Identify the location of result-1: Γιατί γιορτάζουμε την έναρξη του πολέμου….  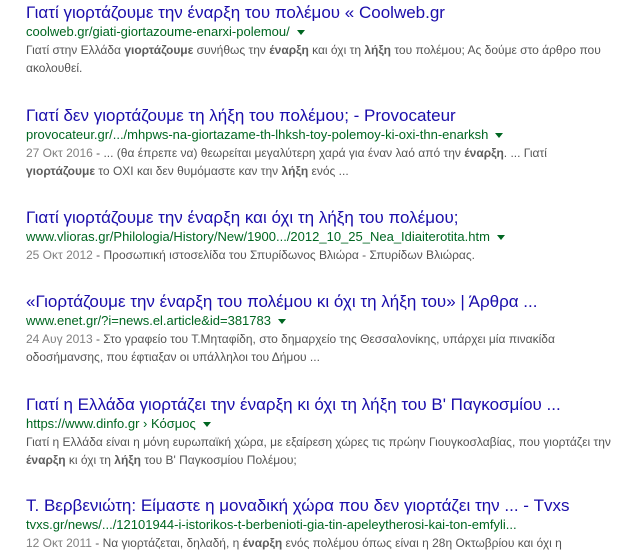
(322, 39).